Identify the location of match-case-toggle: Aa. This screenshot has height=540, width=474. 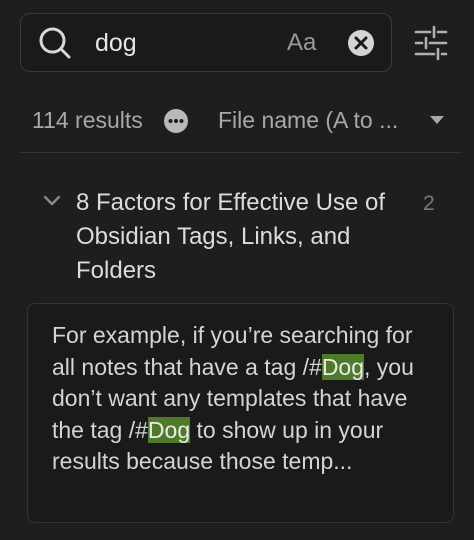
(301, 43).